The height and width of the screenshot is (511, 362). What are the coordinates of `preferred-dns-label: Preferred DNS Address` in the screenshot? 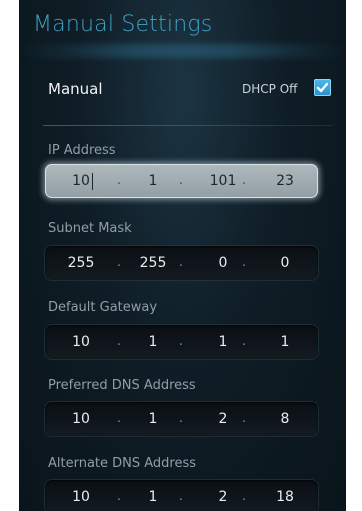 It's located at (122, 385).